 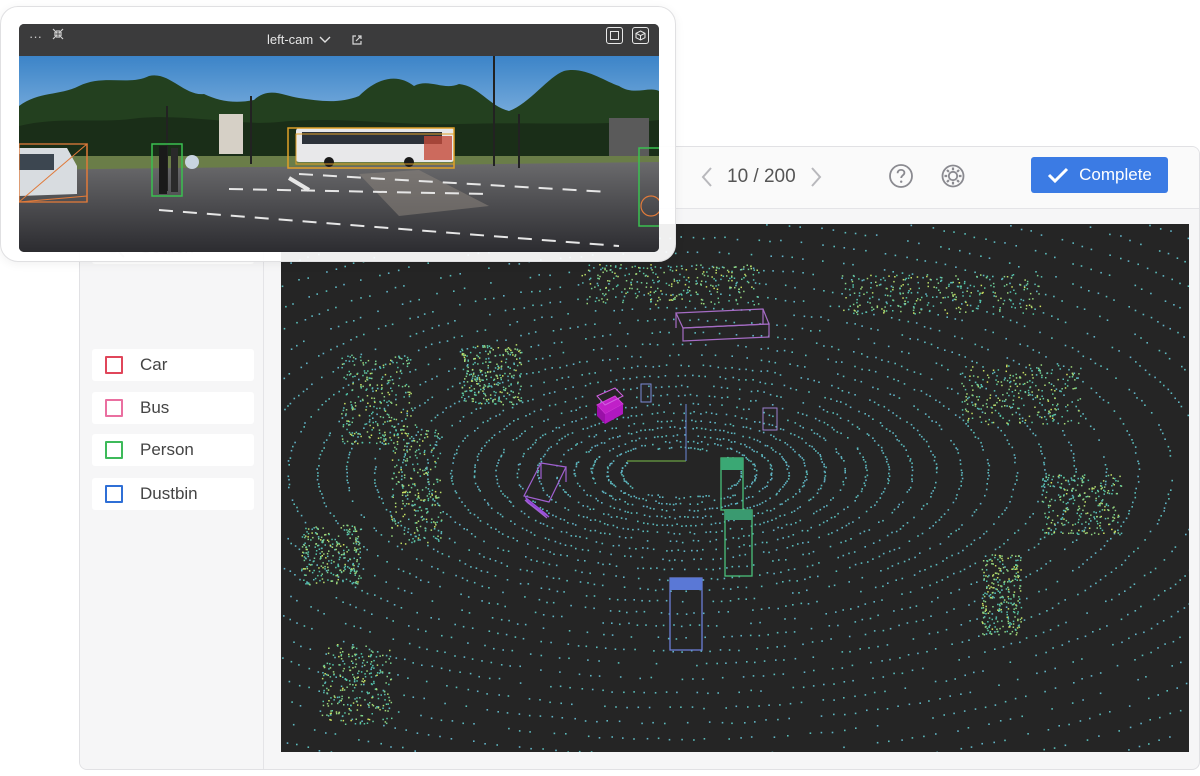 I want to click on cuboid-car-purple, so click(x=545, y=490).